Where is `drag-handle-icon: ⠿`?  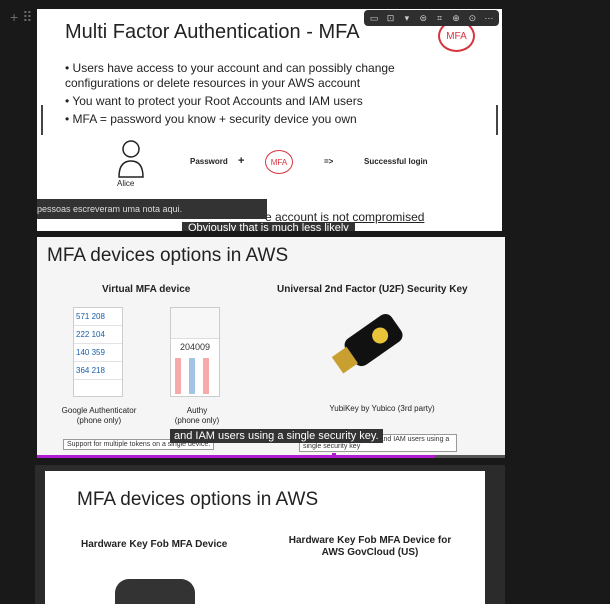 drag-handle-icon: ⠿ is located at coordinates (27, 17).